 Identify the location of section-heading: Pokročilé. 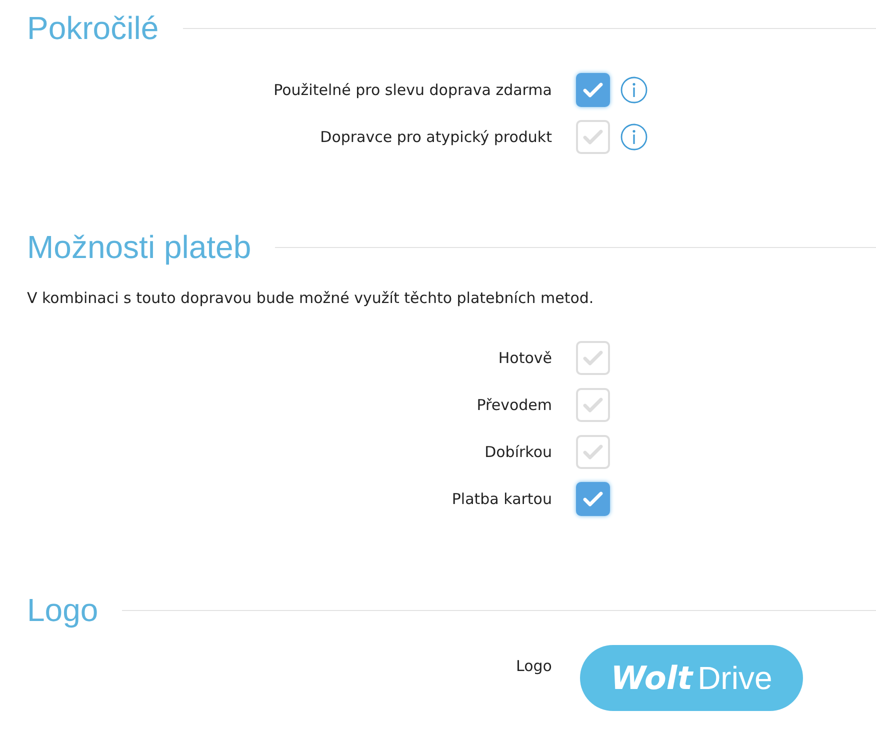
(93, 28).